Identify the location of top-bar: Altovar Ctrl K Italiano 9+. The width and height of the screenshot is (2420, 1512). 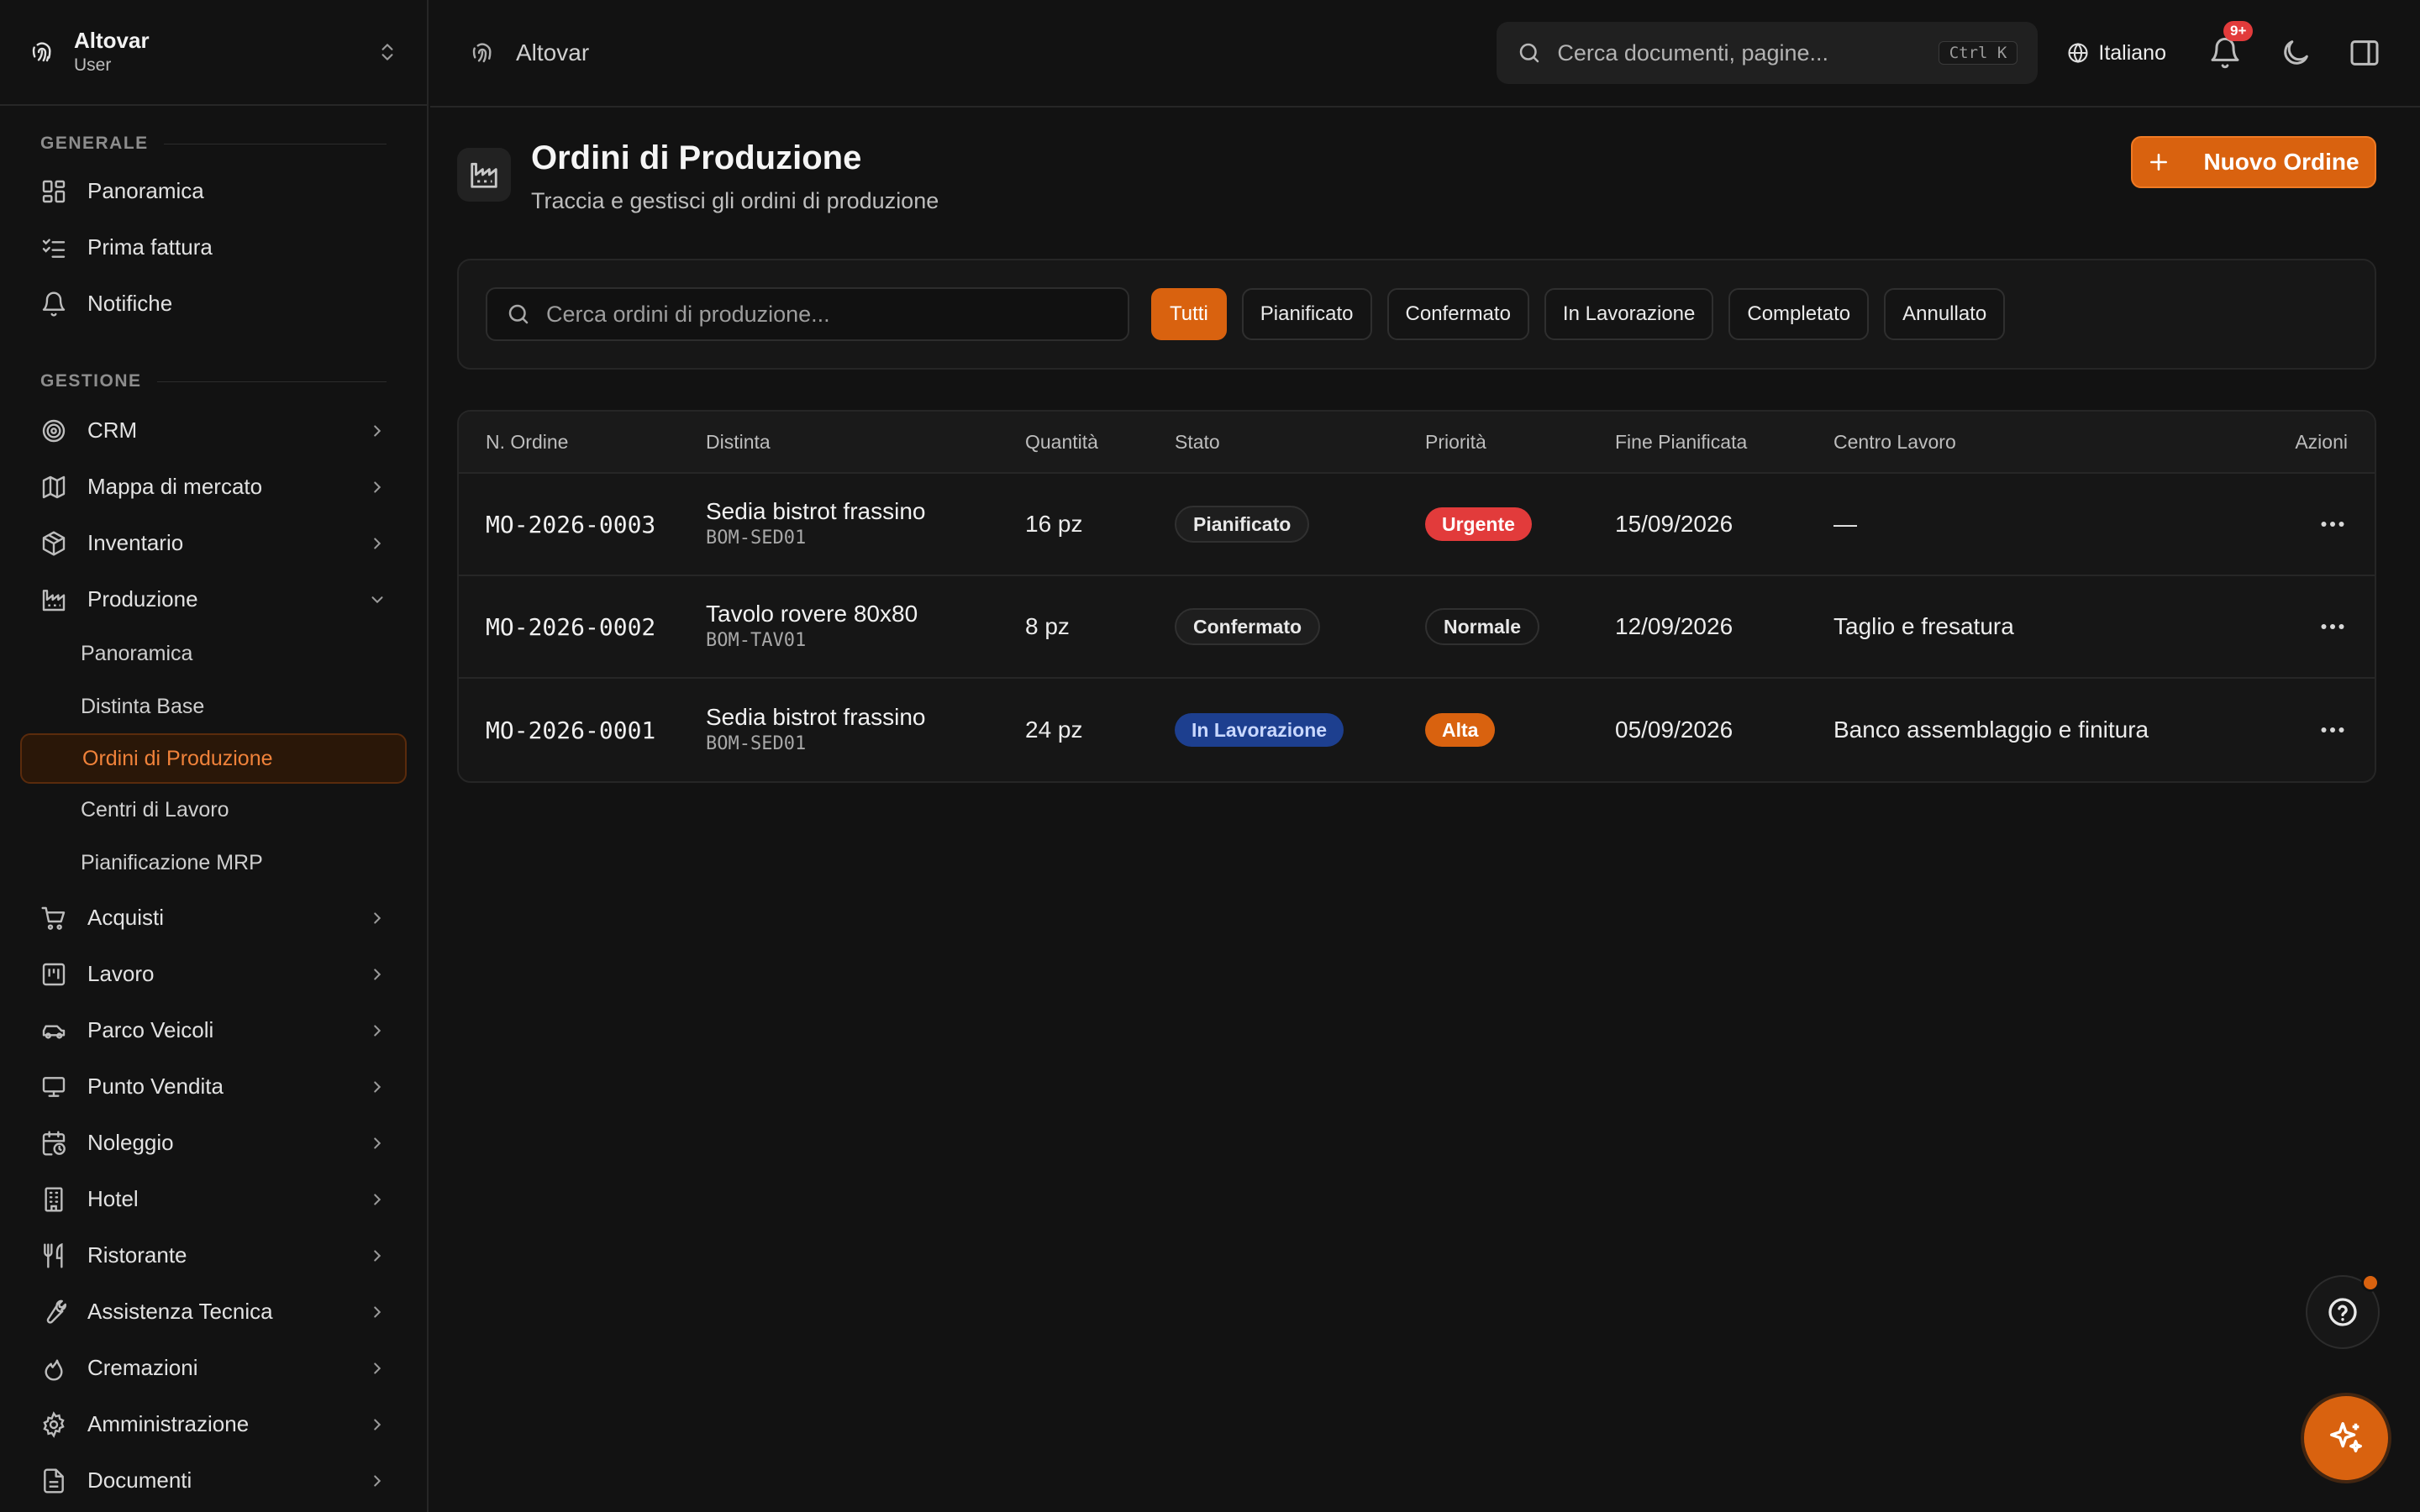
(1425, 54).